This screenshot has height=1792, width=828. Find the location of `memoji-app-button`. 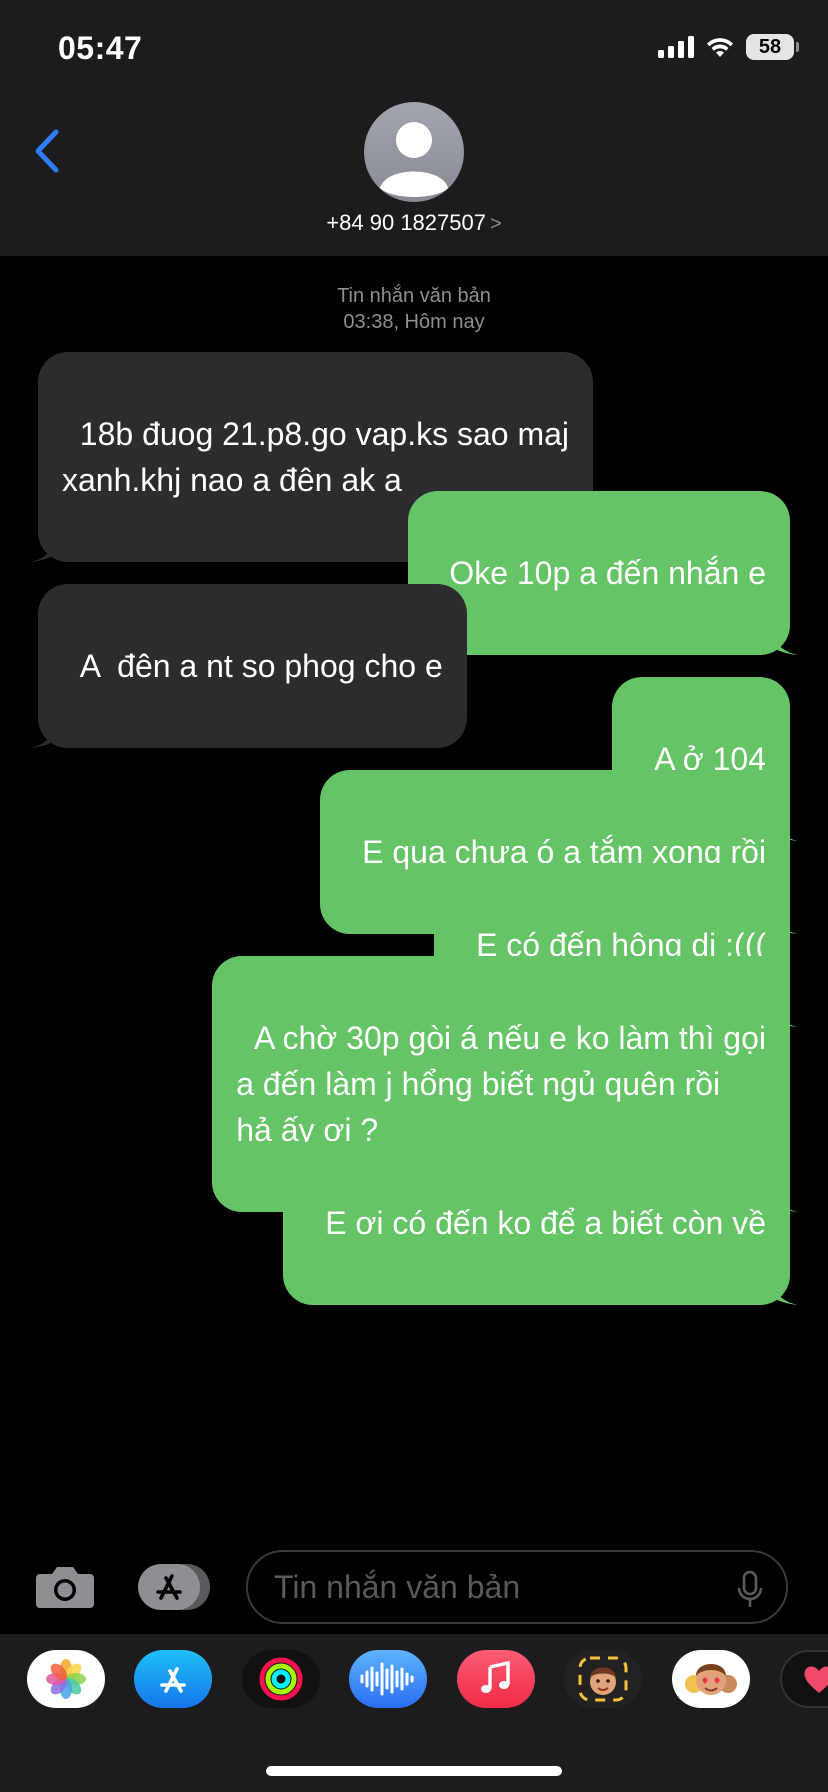

memoji-app-button is located at coordinates (603, 1679).